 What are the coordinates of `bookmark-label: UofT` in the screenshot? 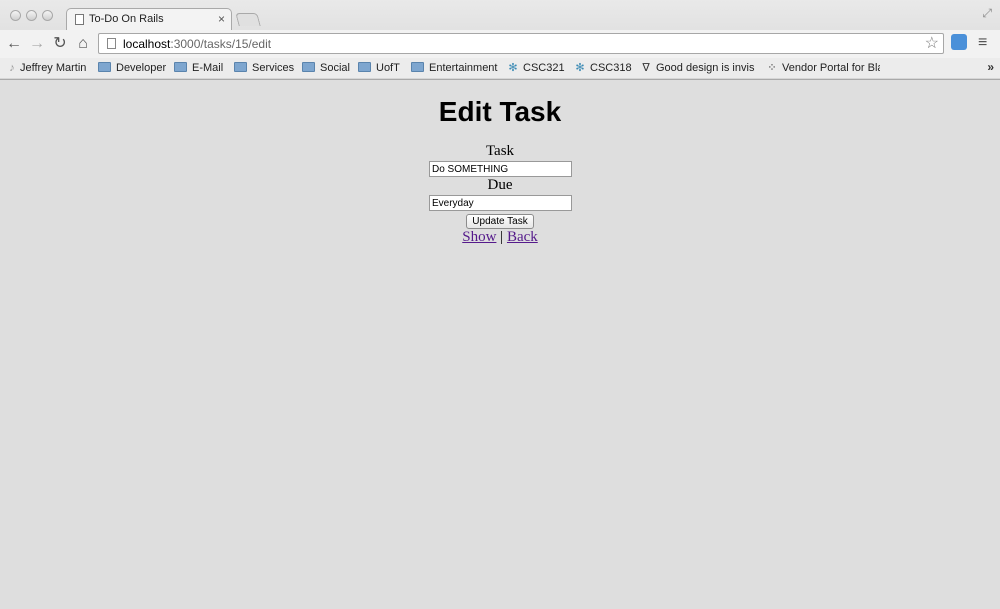 It's located at (388, 68).